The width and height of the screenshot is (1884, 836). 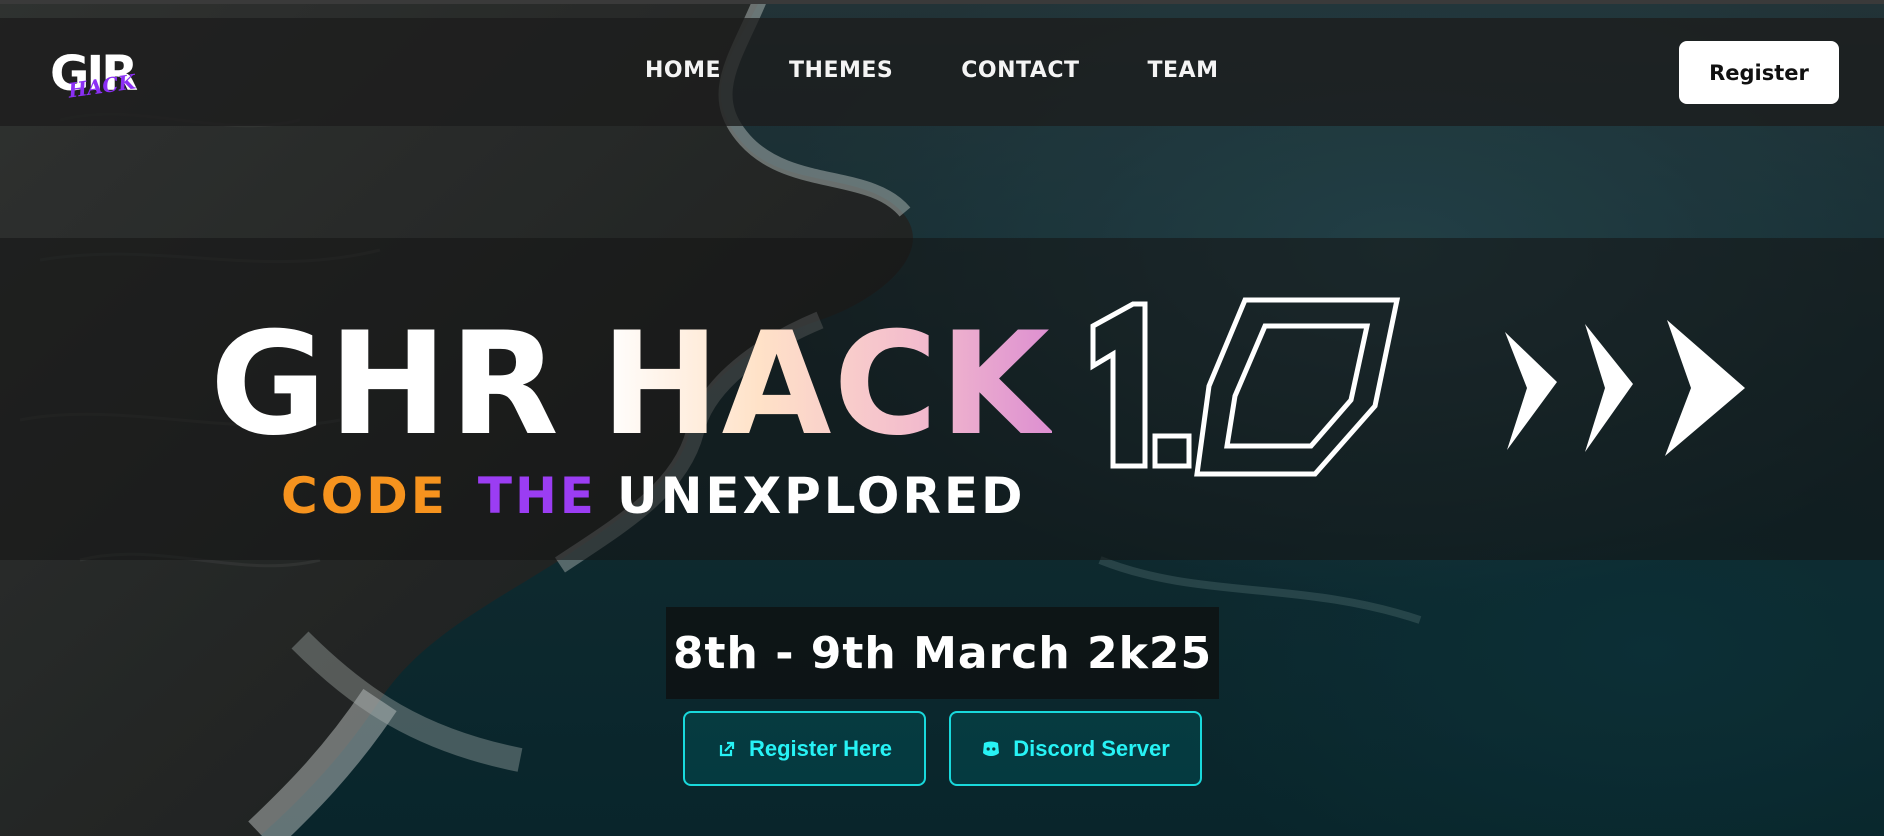 What do you see at coordinates (1183, 70) in the screenshot?
I see `nav-link-team: TEAM` at bounding box center [1183, 70].